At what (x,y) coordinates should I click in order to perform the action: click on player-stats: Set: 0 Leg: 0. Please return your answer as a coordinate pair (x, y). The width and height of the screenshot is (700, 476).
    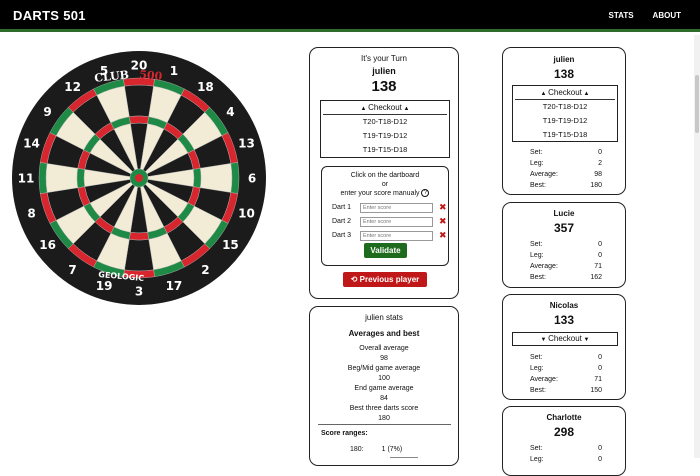
    Looking at the image, I should click on (566, 454).